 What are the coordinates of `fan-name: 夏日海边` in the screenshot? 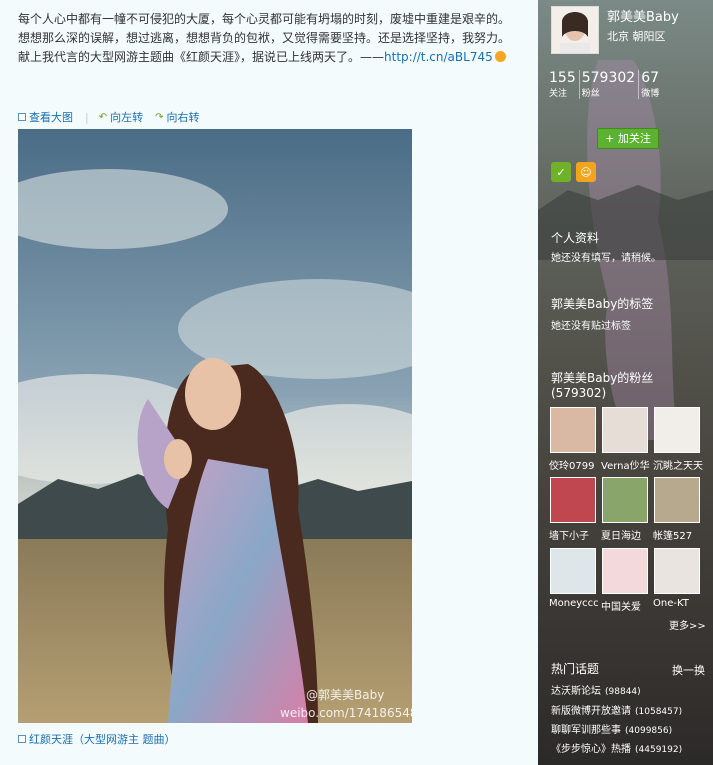 It's located at (621, 536).